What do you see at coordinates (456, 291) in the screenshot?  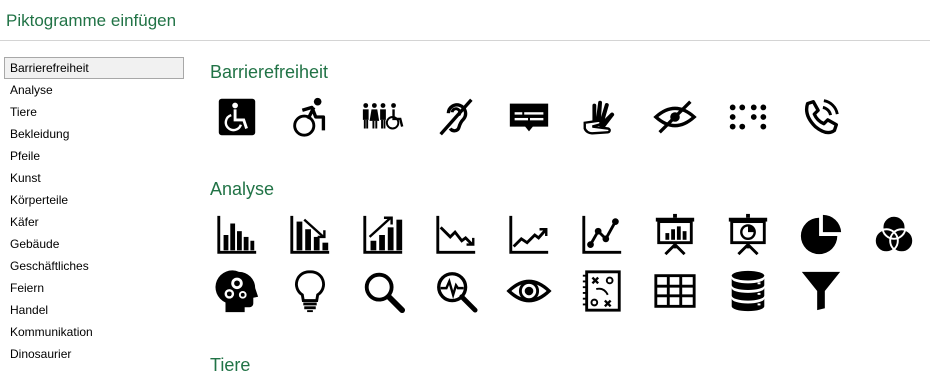 I see `heartbeat-search-icon` at bounding box center [456, 291].